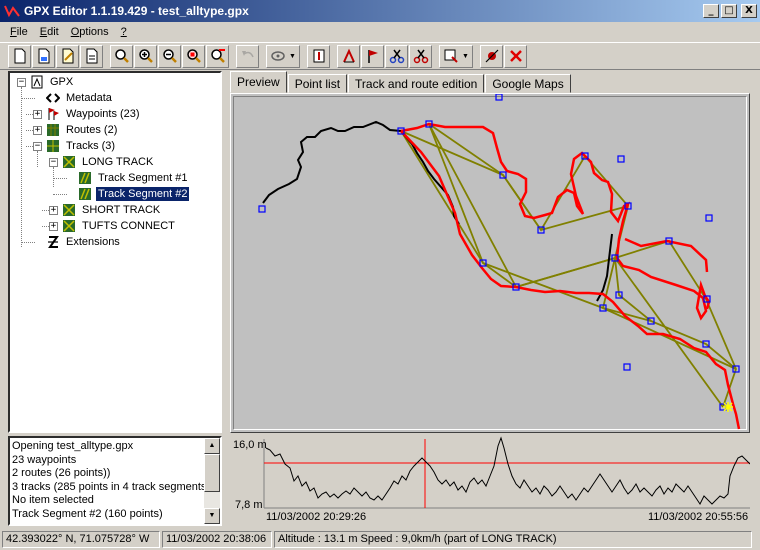  I want to click on save-file-button, so click(91, 56).